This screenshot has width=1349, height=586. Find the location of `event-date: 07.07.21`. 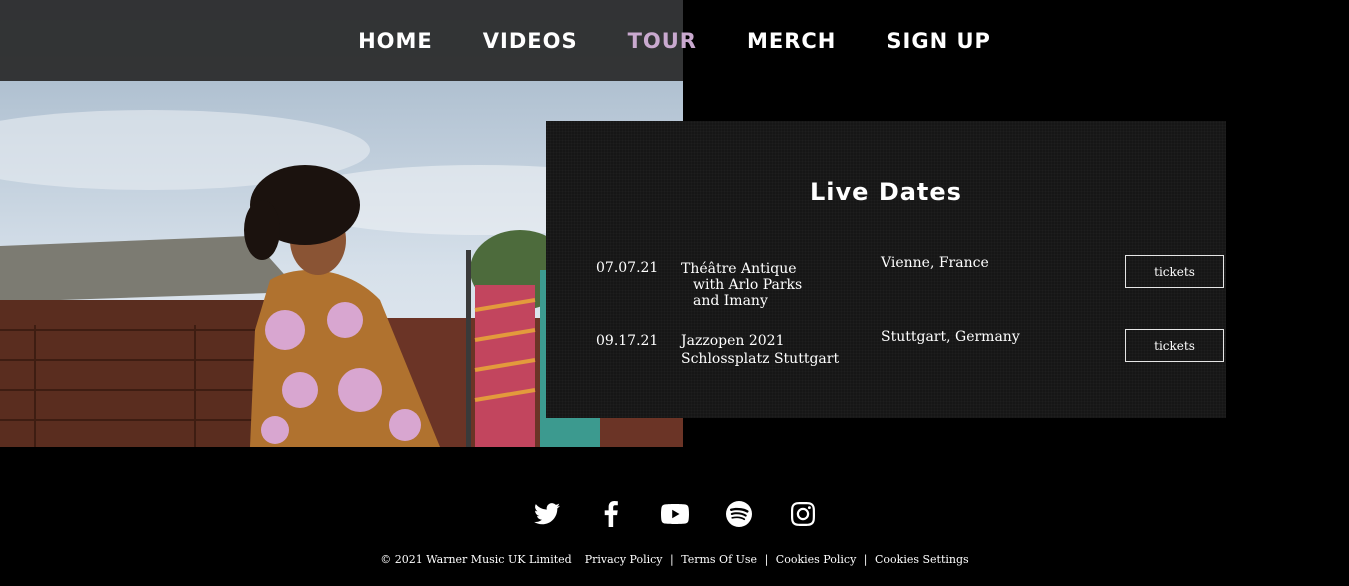

event-date: 07.07.21 is located at coordinates (627, 268).